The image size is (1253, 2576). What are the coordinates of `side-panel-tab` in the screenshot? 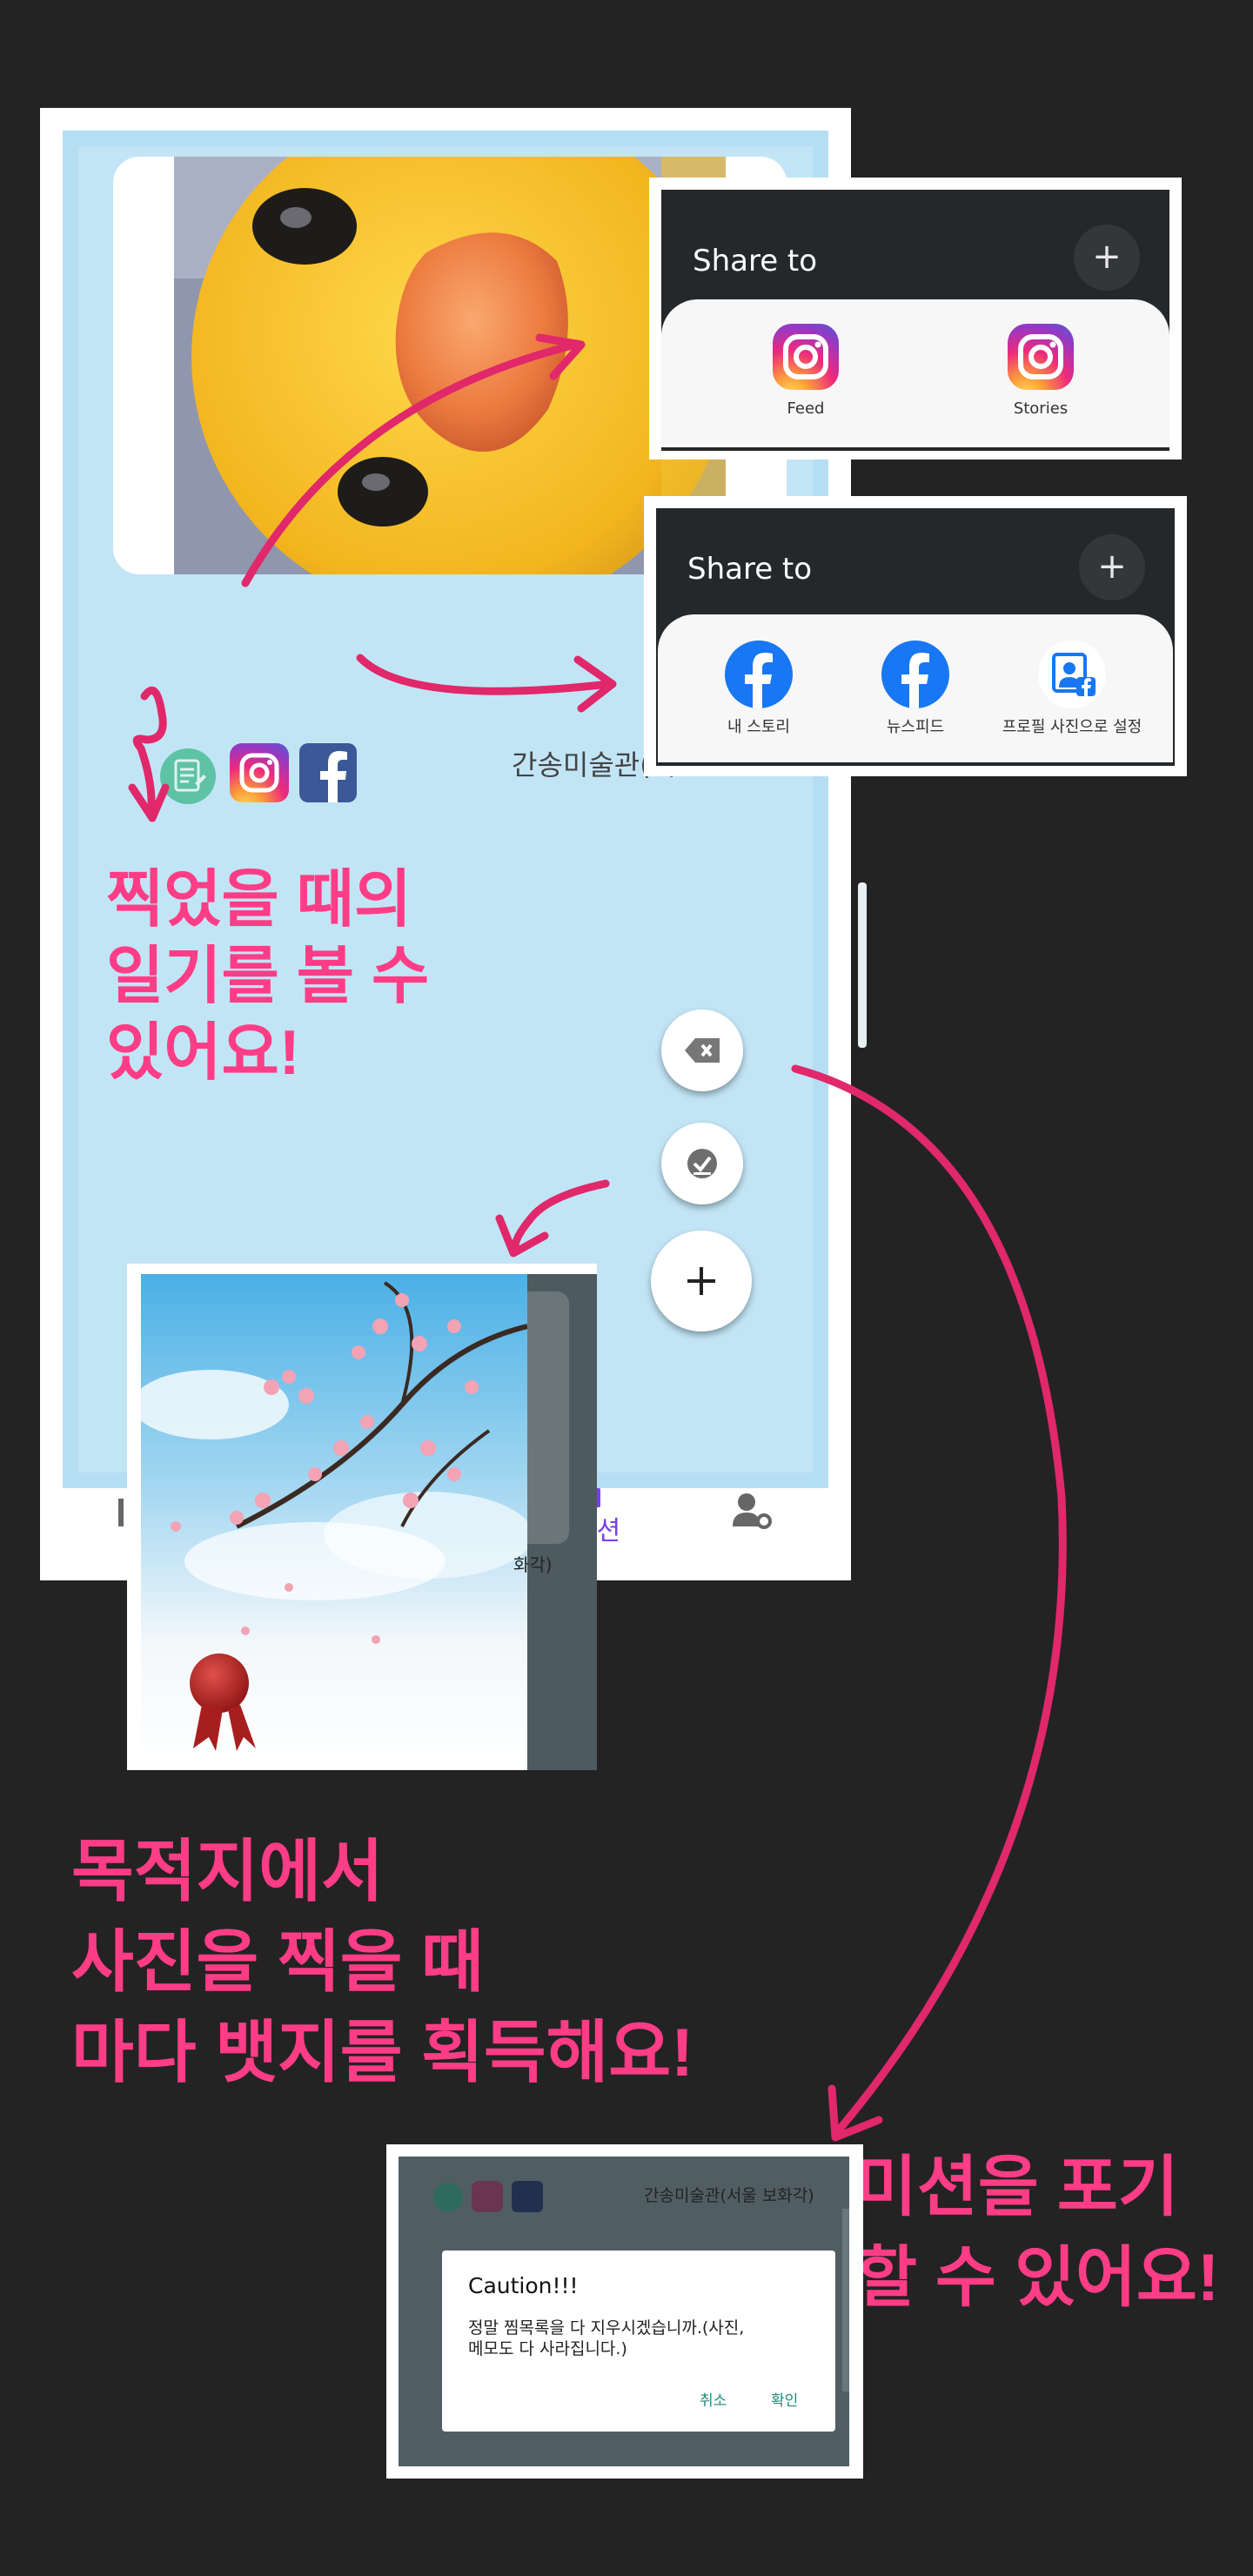 It's located at (548, 1417).